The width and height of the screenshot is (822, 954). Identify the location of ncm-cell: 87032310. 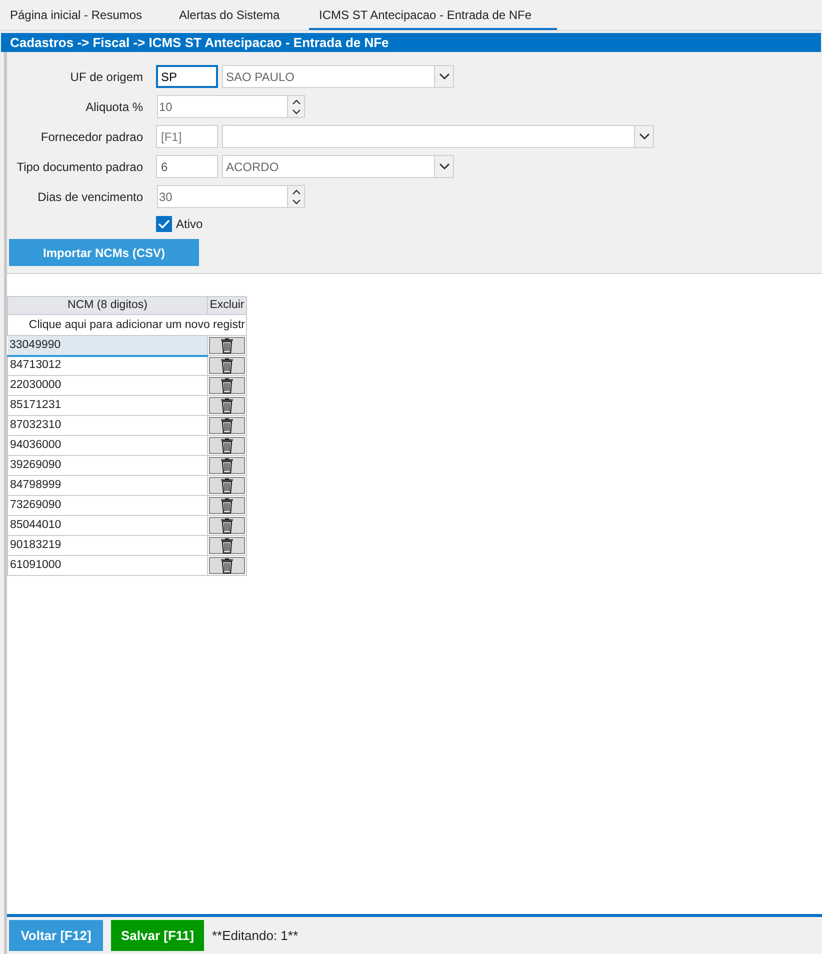
(108, 426).